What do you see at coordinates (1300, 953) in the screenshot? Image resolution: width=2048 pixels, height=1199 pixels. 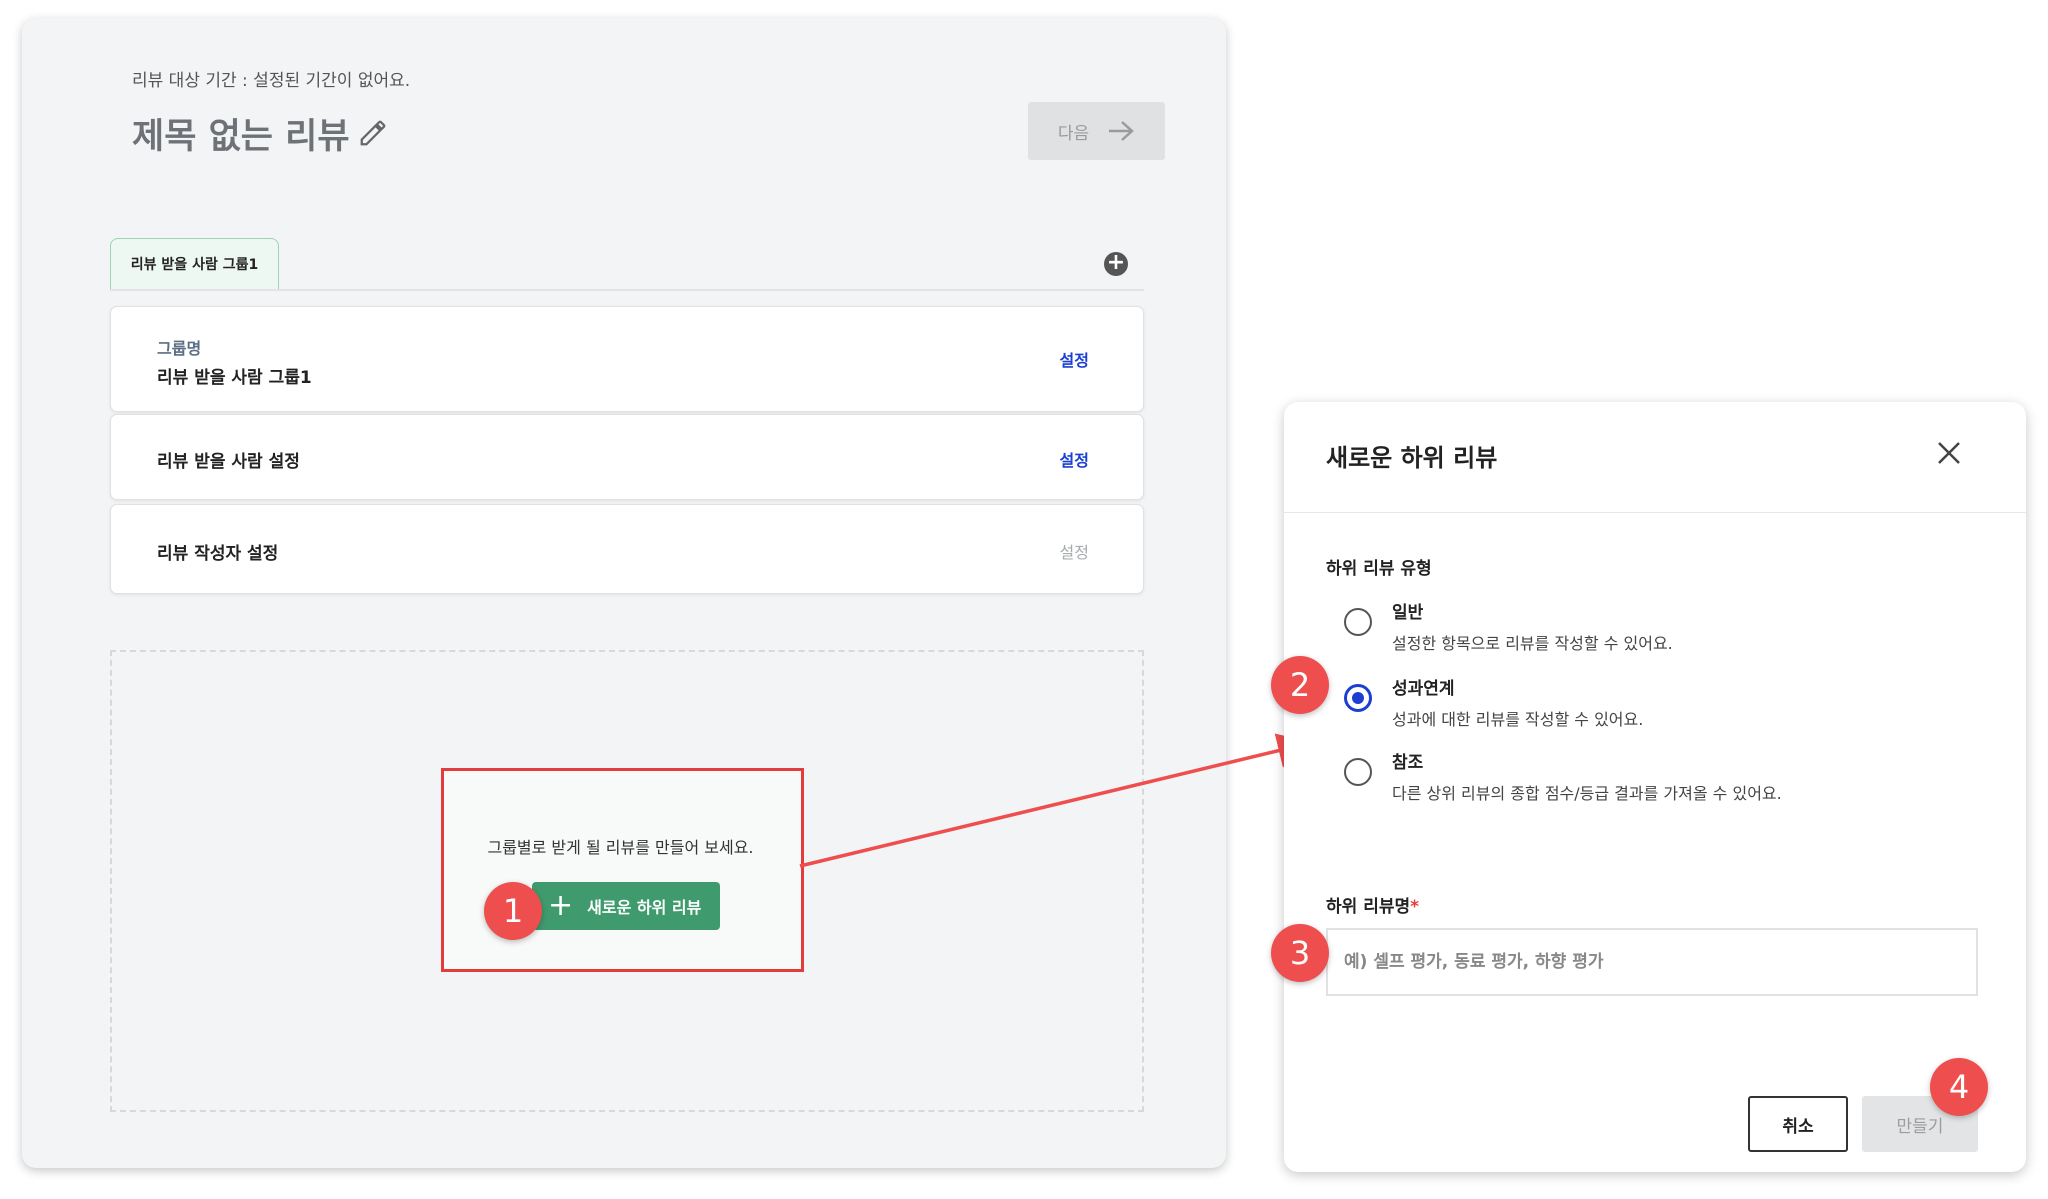 I see `annotation-badge-3: 3` at bounding box center [1300, 953].